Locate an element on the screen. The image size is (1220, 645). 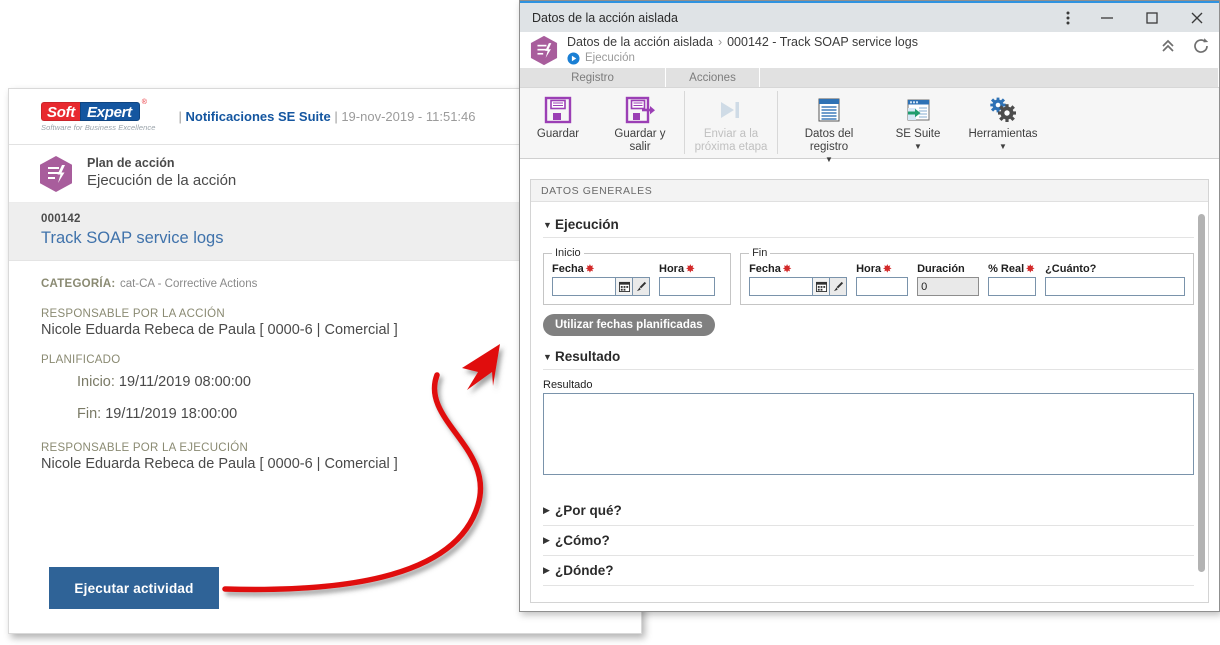
header-title-date: | 19-nov-2019 - 11:51:46 is located at coordinates (403, 116).